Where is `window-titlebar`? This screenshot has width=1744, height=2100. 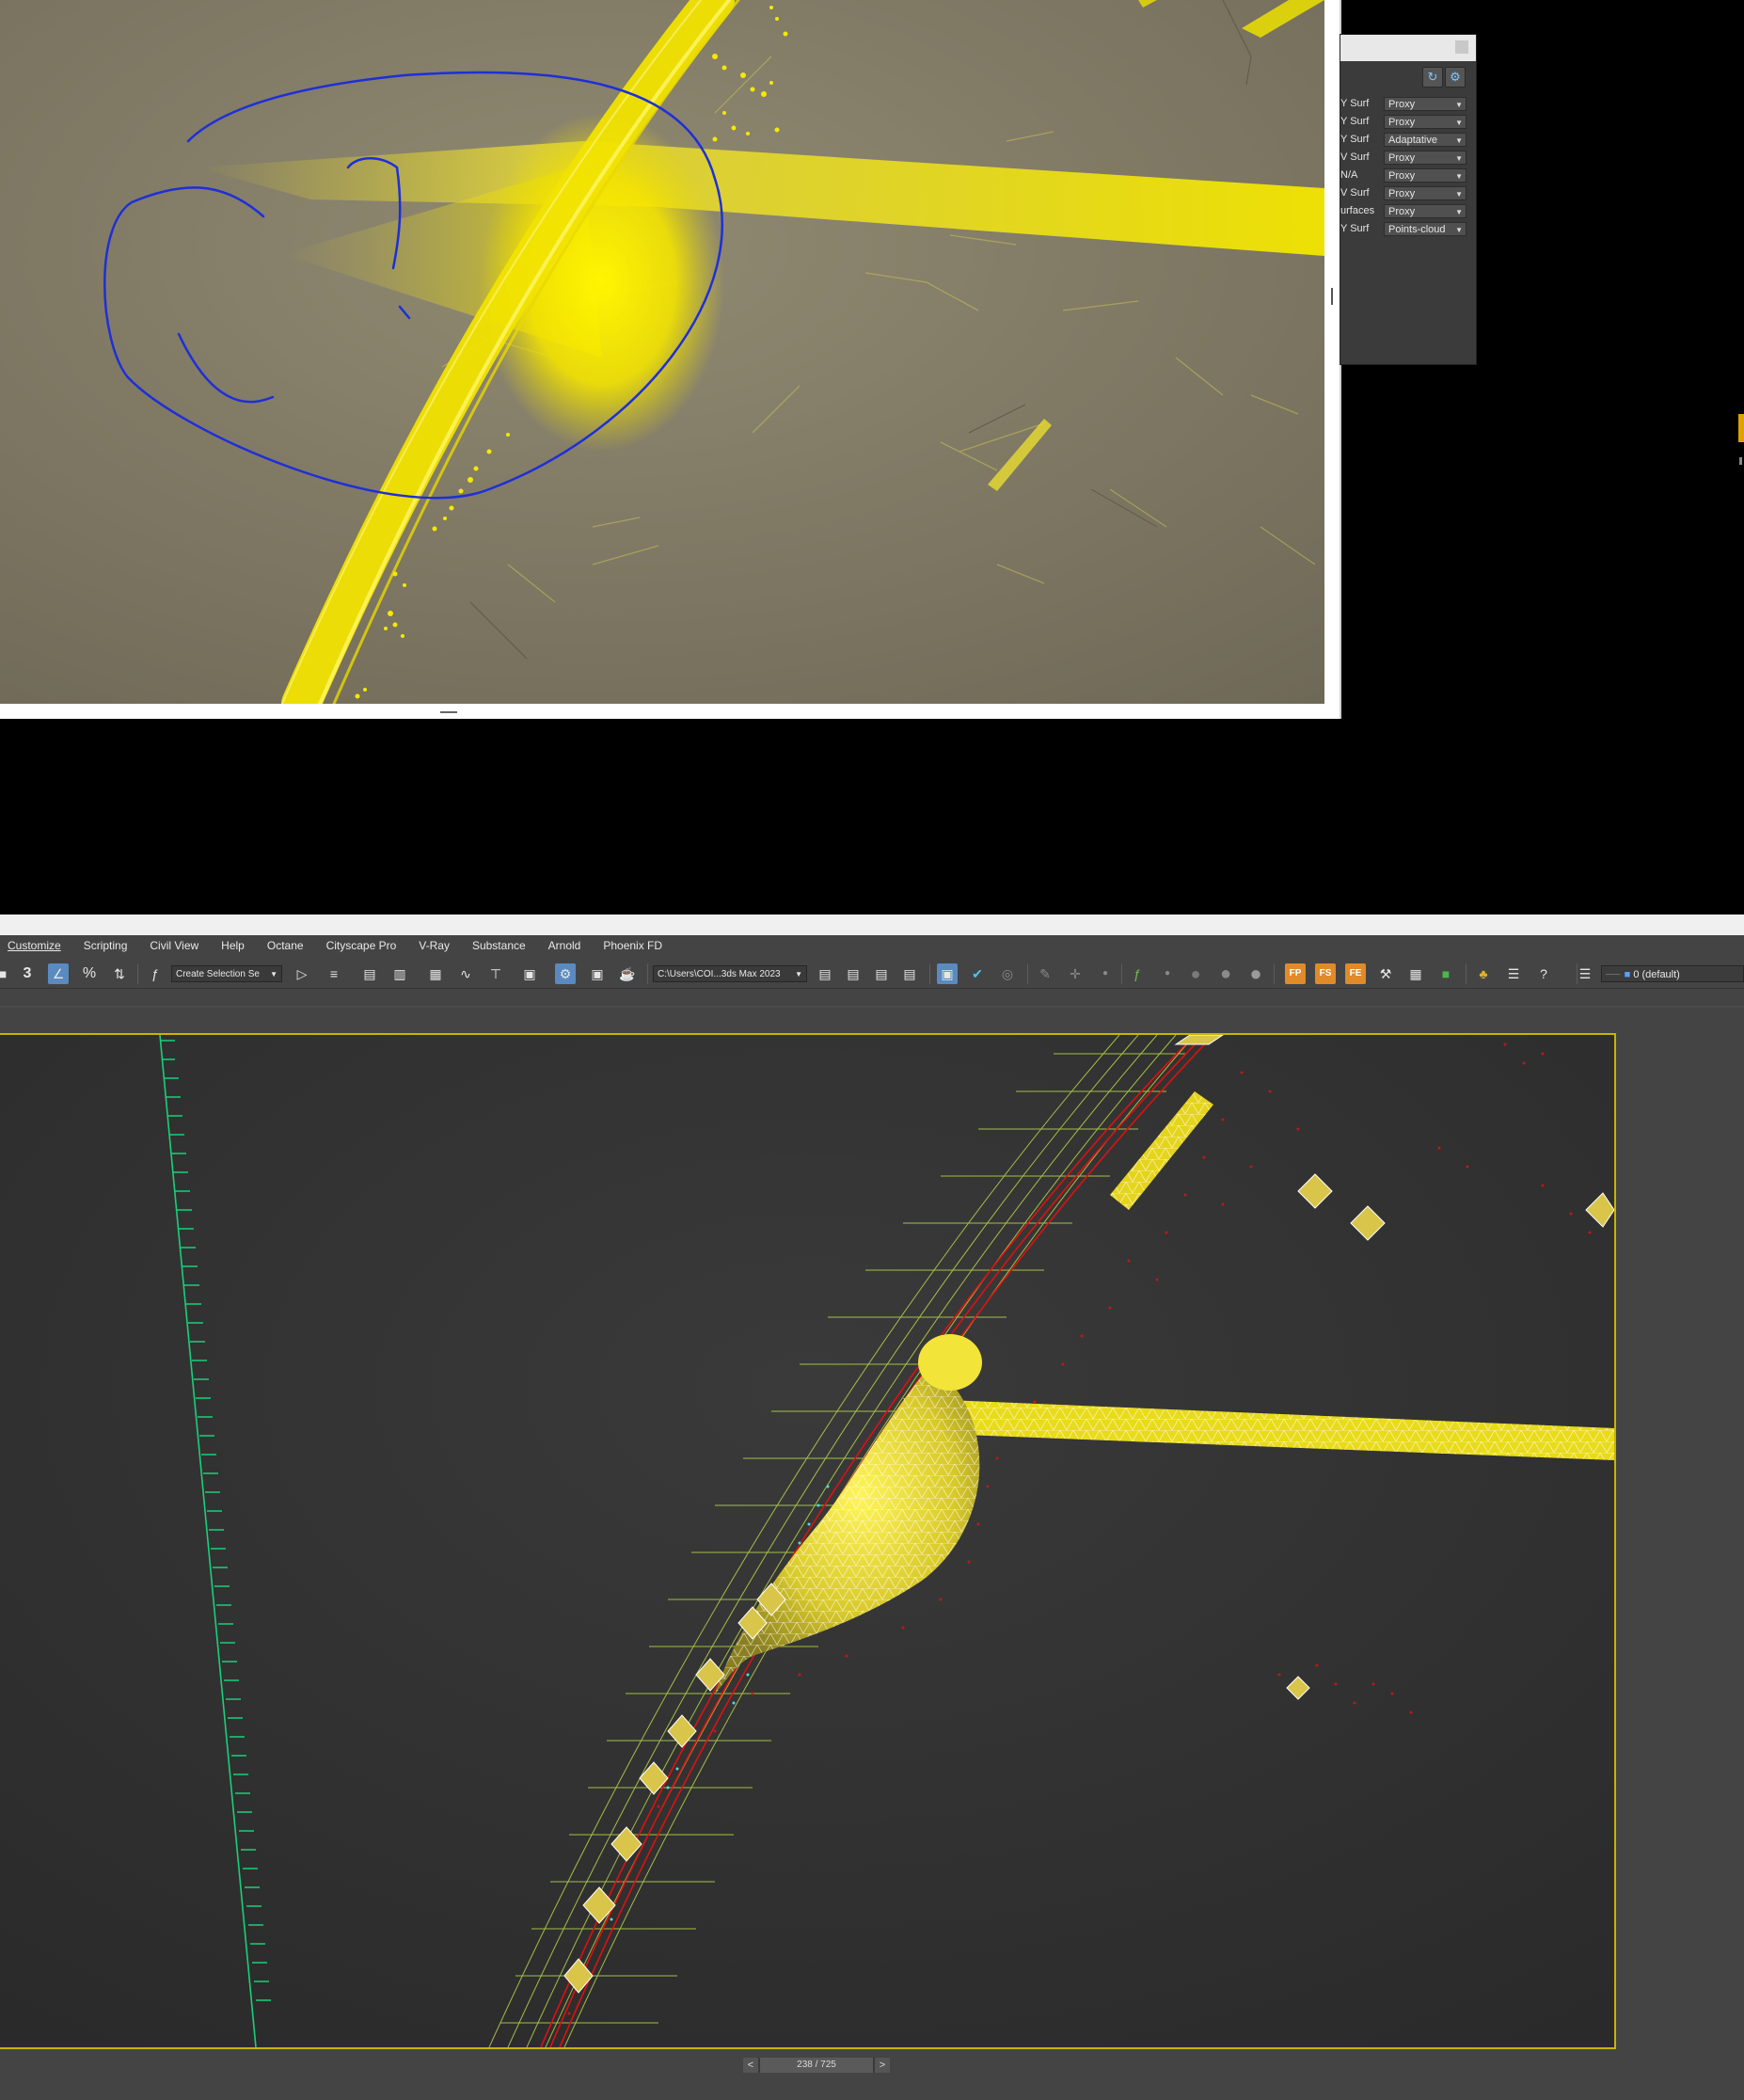
window-titlebar is located at coordinates (872, 925).